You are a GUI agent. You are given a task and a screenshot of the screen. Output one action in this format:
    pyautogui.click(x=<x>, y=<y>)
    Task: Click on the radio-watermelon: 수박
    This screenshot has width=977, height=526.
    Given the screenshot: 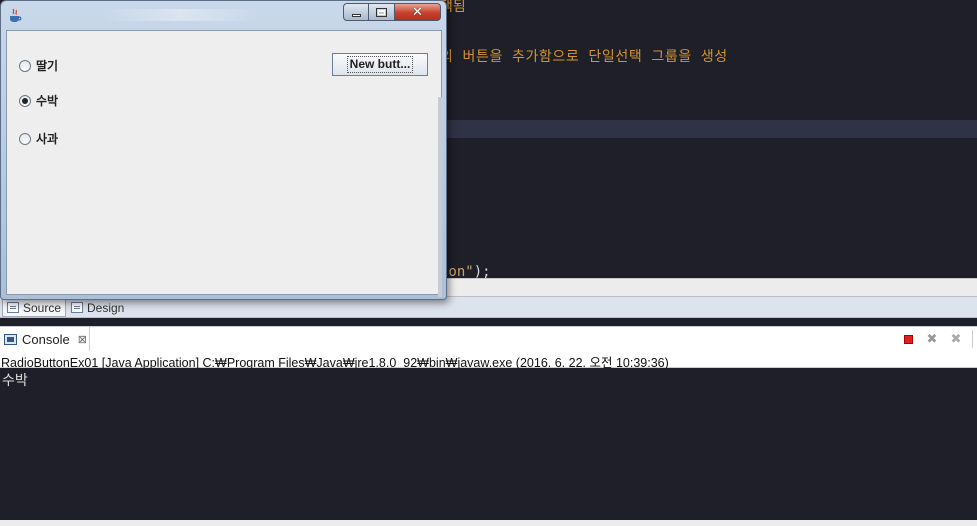 What is the action you would take?
    pyautogui.click(x=38, y=100)
    